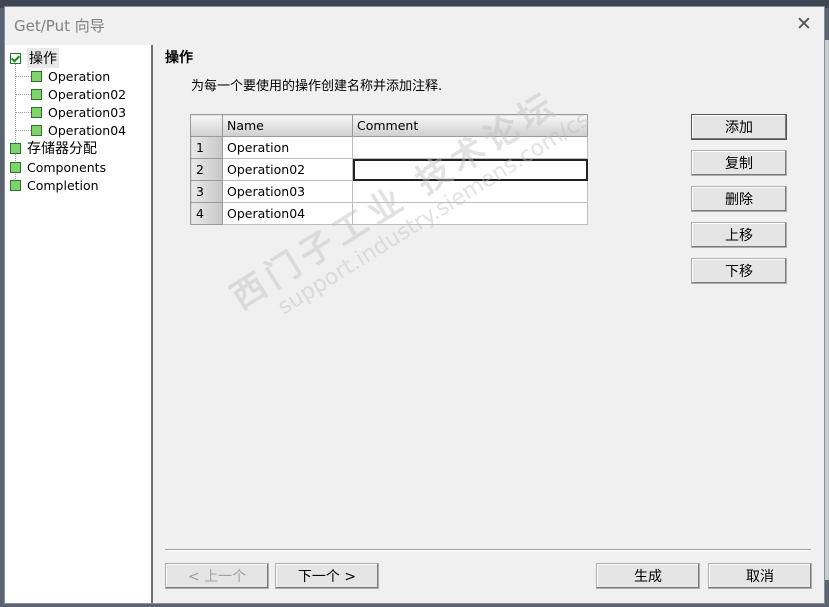  What do you see at coordinates (470, 125) in the screenshot?
I see `column-header-comment: Comment` at bounding box center [470, 125].